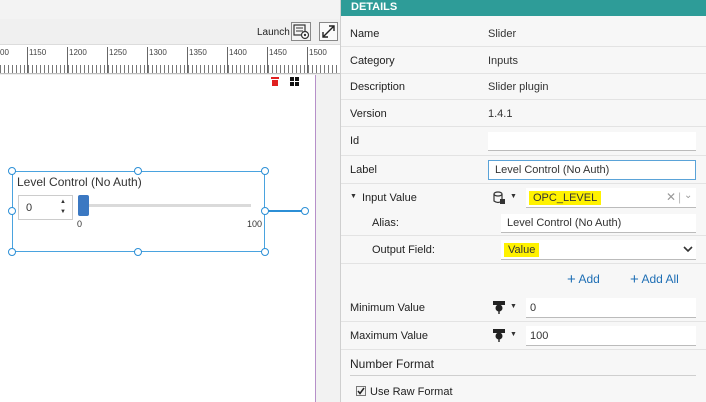  I want to click on maximum-value-field-value: 100, so click(539, 336).